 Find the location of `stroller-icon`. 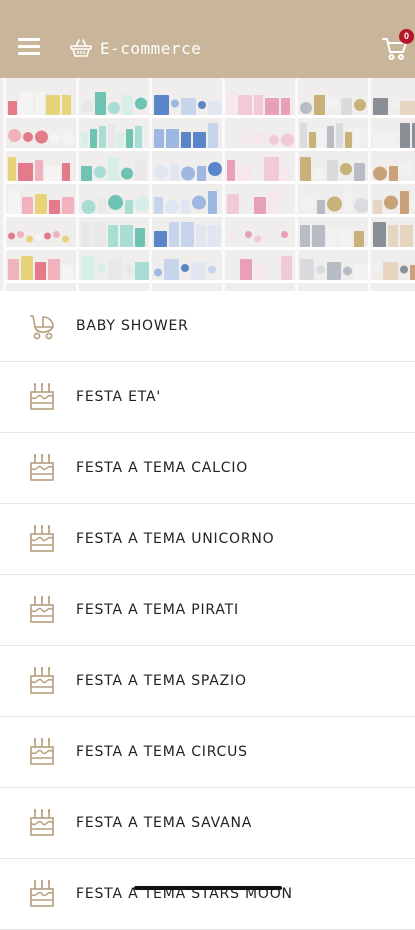

stroller-icon is located at coordinates (42, 327).